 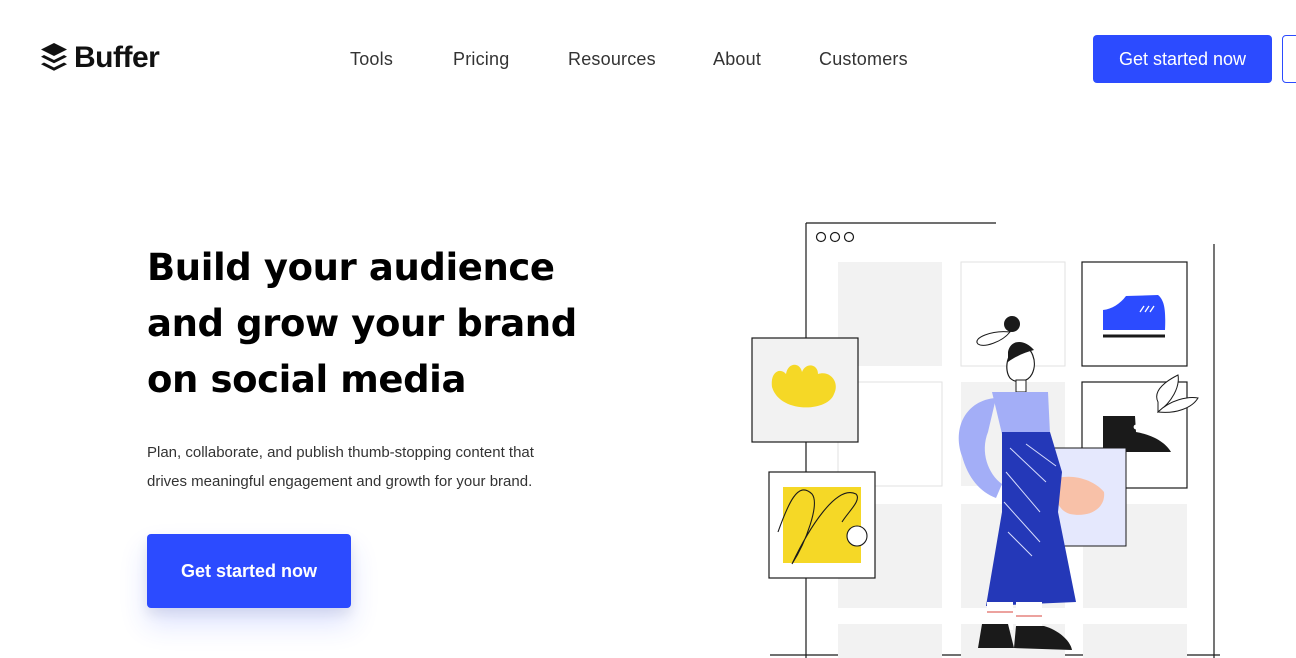 I want to click on buffer-logo: Buffer, so click(x=100, y=58).